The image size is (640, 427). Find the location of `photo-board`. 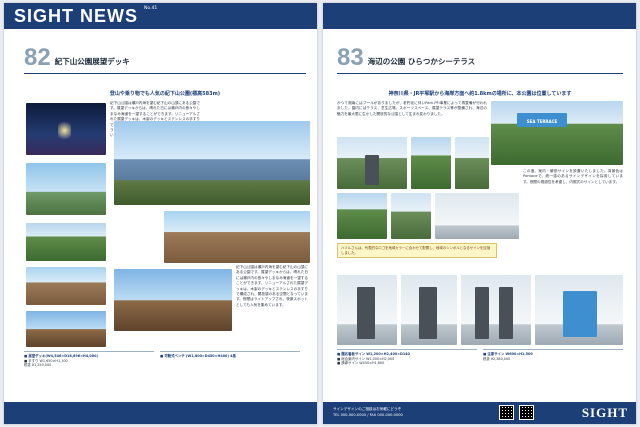

photo-board is located at coordinates (477, 216).